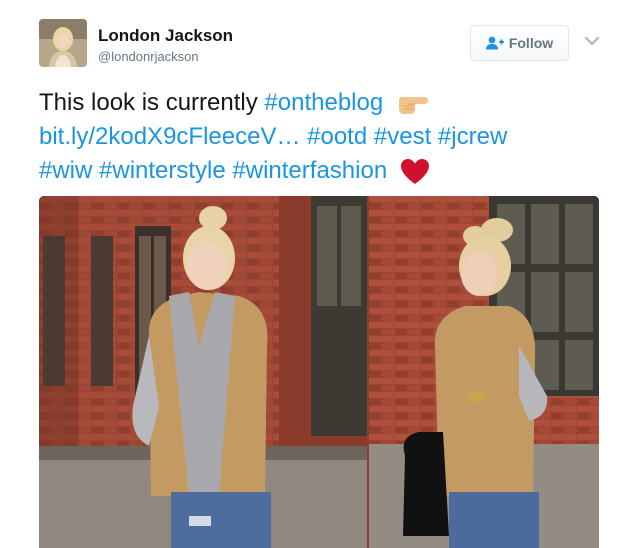 The width and height of the screenshot is (639, 548). What do you see at coordinates (414, 171) in the screenshot?
I see `red-heart-emoji` at bounding box center [414, 171].